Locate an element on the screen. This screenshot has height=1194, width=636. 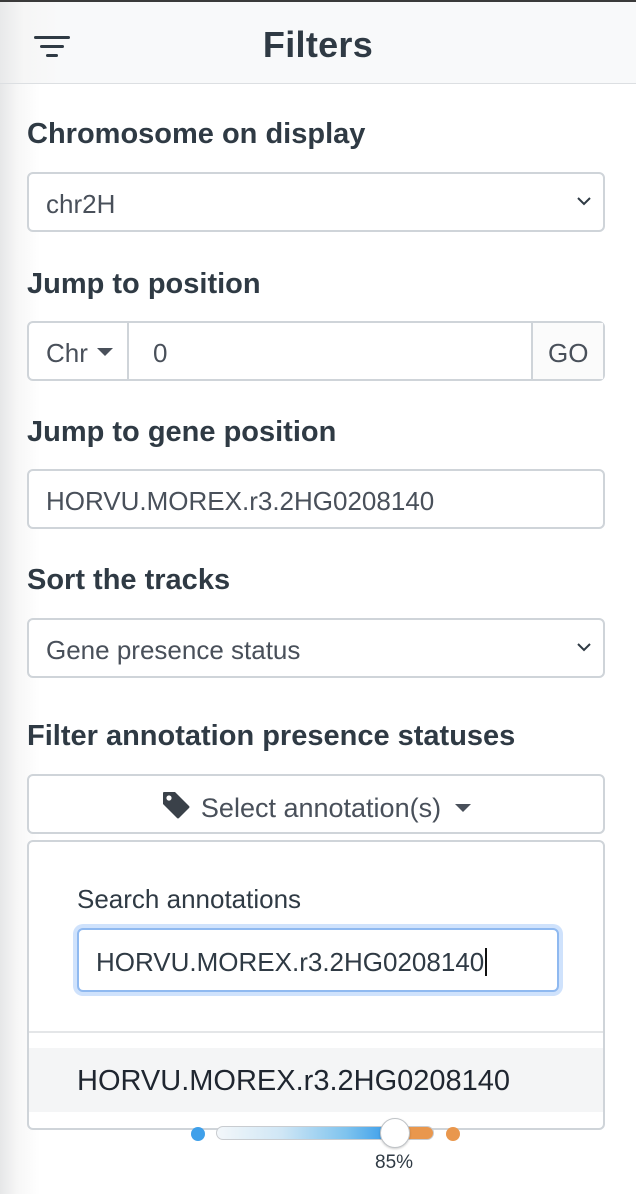
jump-gene-label: Jump to gene position is located at coordinates (182, 432).